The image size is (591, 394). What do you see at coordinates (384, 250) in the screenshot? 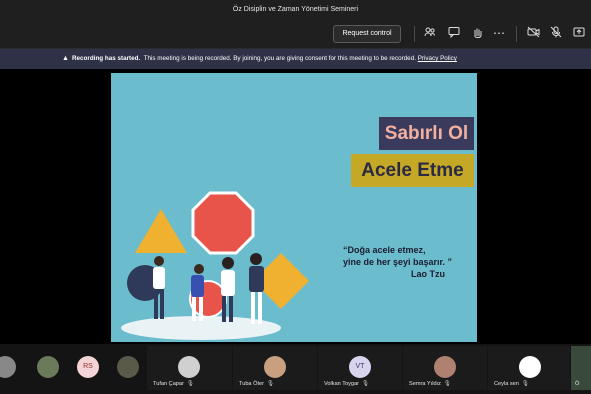
I see `quote-line-1: “Doğa acele etmez,` at bounding box center [384, 250].